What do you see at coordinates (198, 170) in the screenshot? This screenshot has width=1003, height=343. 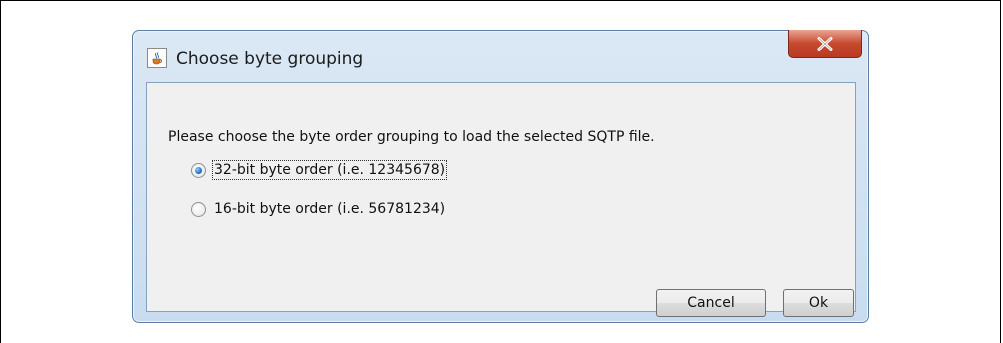 I see `radio-button-32bit` at bounding box center [198, 170].